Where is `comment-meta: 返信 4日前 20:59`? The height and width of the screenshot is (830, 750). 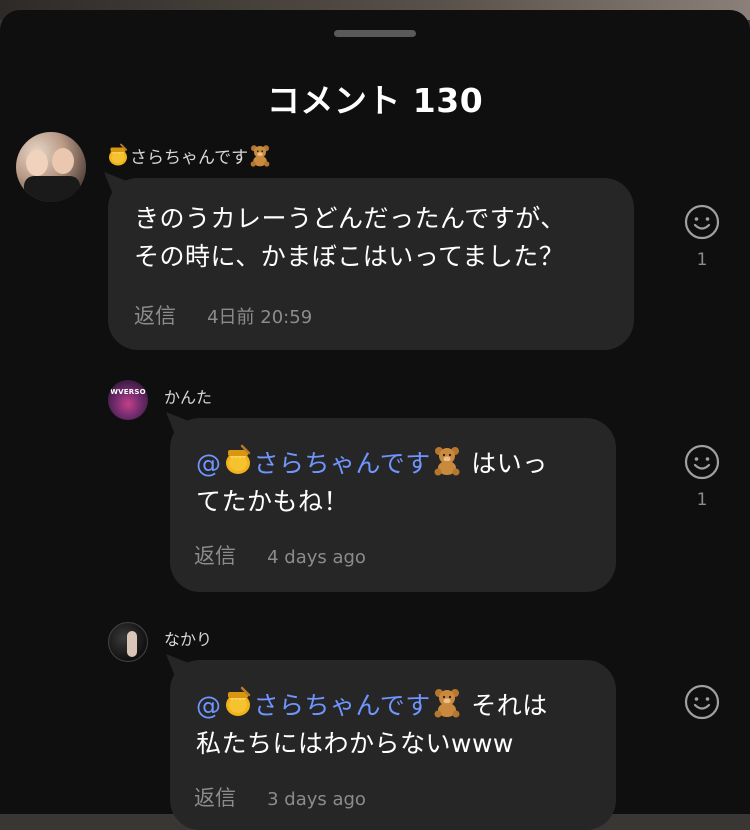 comment-meta: 返信 4日前 20:59 is located at coordinates (223, 315).